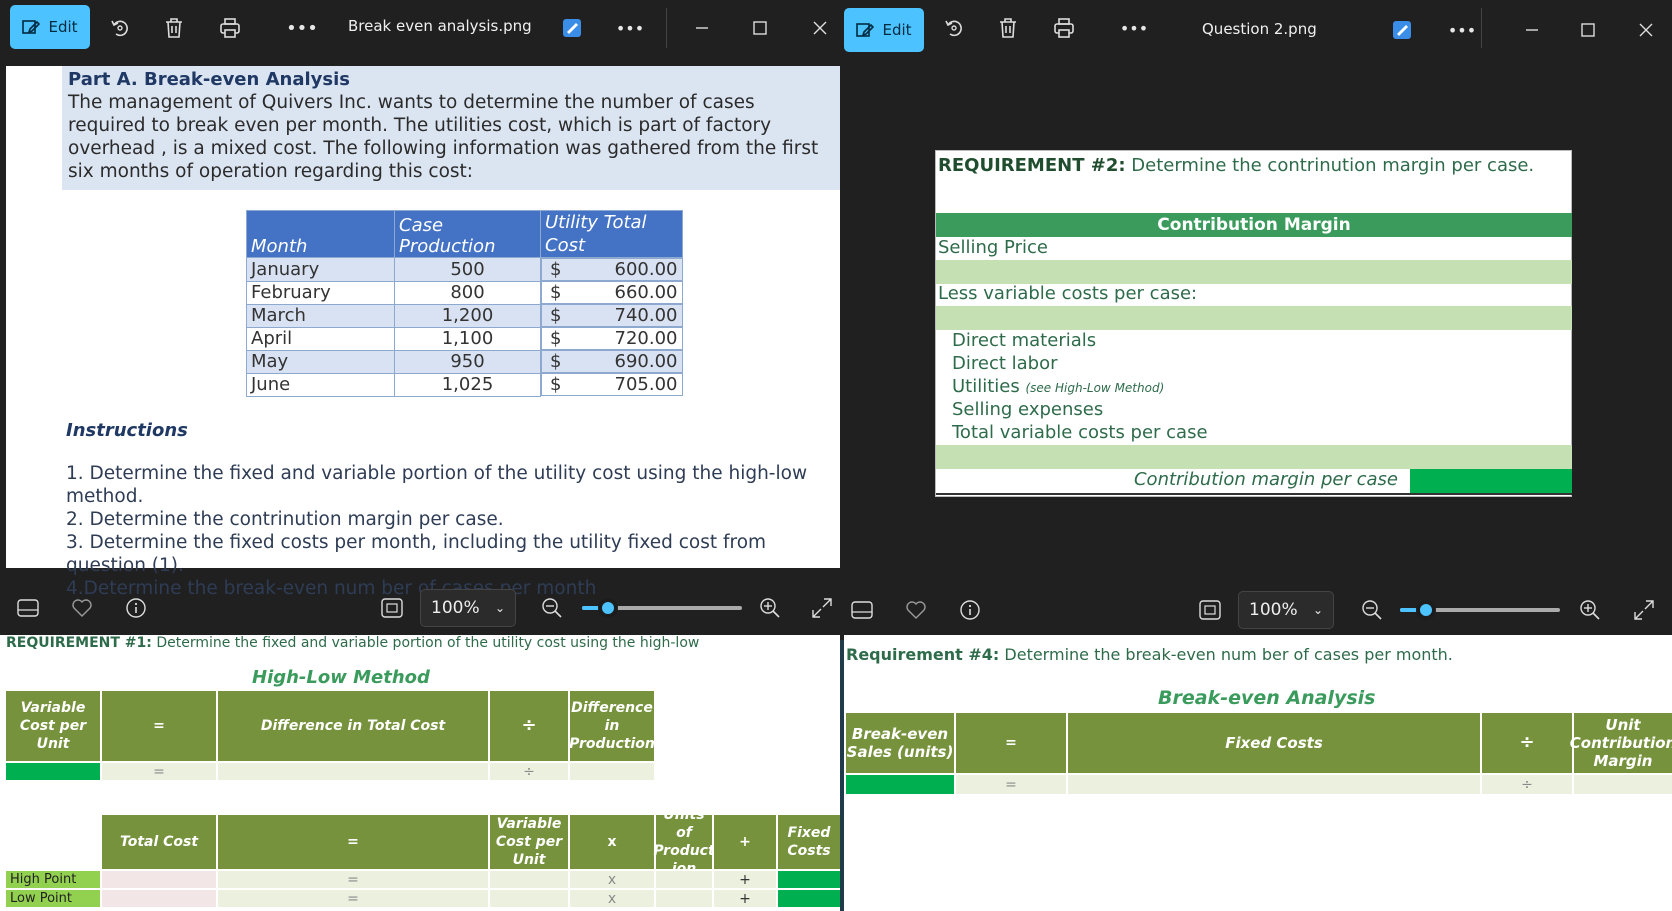 This screenshot has height=911, width=1672. What do you see at coordinates (897, 30) in the screenshot?
I see `edit-label: Edit` at bounding box center [897, 30].